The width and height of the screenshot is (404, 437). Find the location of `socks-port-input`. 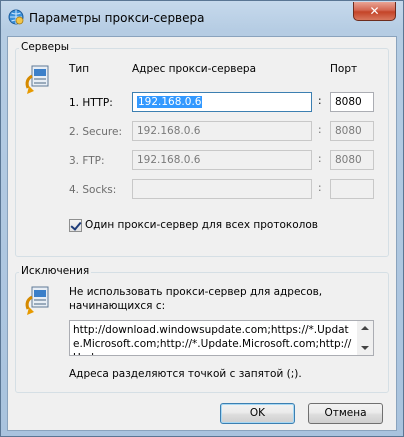

socks-port-input is located at coordinates (352, 189).